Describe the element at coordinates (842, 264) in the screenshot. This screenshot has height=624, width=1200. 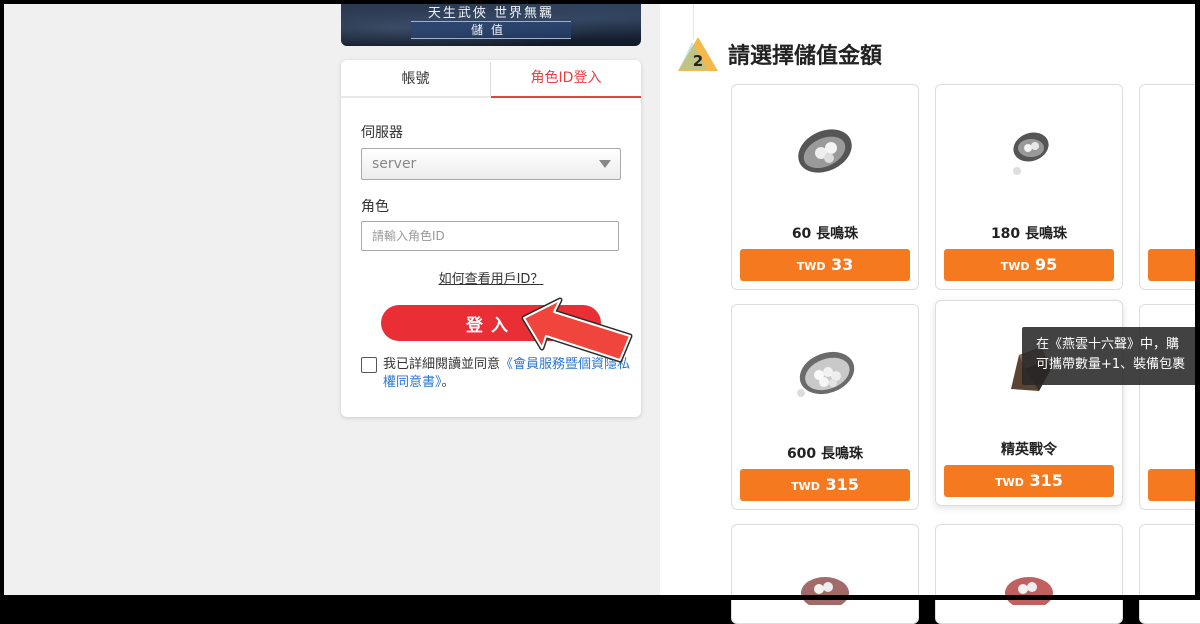
I see `price-amount: 33` at that location.